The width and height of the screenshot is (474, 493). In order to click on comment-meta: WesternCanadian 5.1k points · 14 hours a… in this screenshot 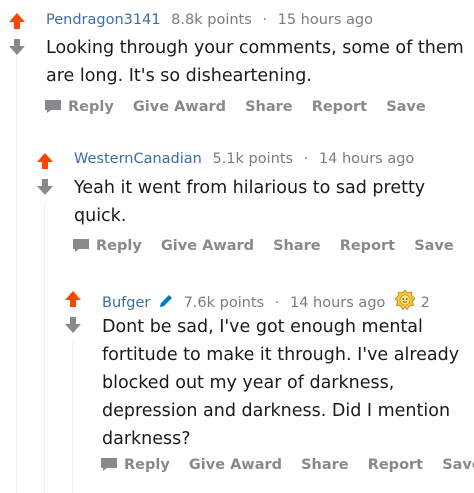, I will do `click(244, 159)`.